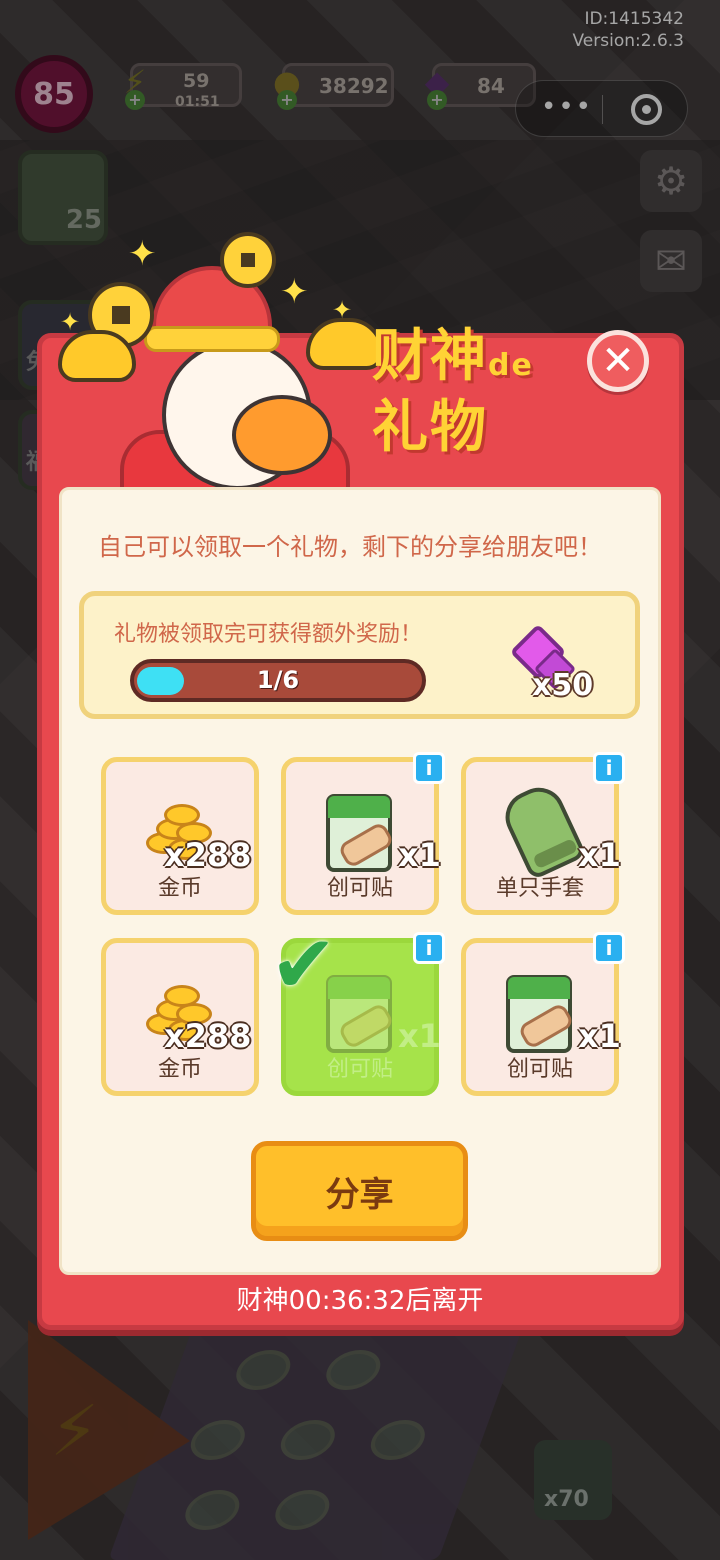 Image resolution: width=720 pixels, height=1560 pixels. What do you see at coordinates (539, 888) in the screenshot?
I see `gift-name: 单只手套` at bounding box center [539, 888].